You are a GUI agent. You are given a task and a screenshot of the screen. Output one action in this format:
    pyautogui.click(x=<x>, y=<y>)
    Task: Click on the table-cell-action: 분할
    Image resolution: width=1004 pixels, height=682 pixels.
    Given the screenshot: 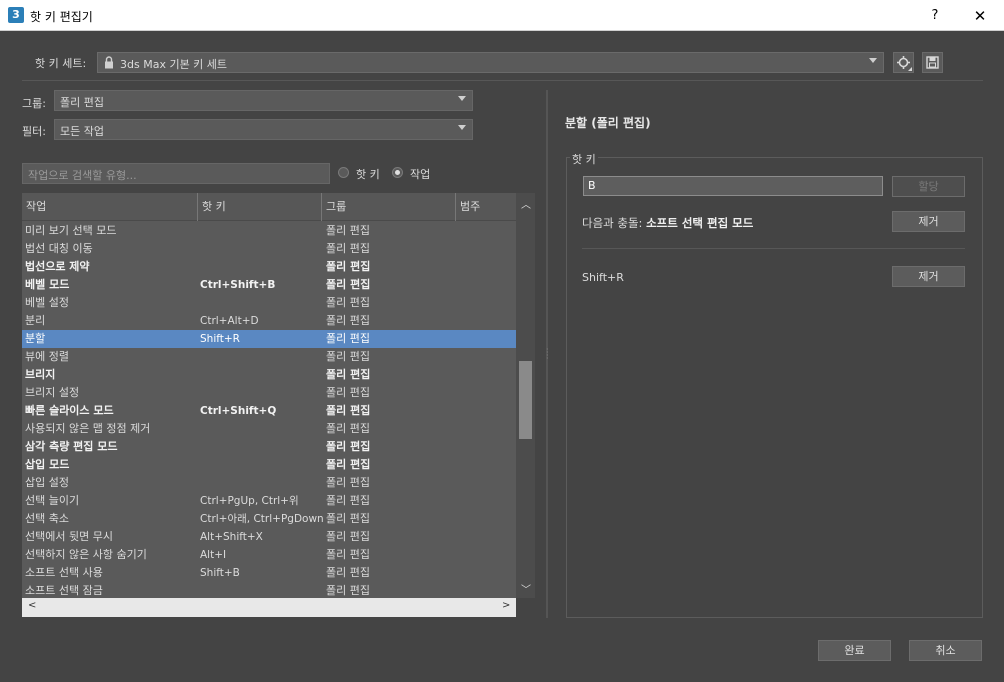 What is the action you would take?
    pyautogui.click(x=35, y=338)
    